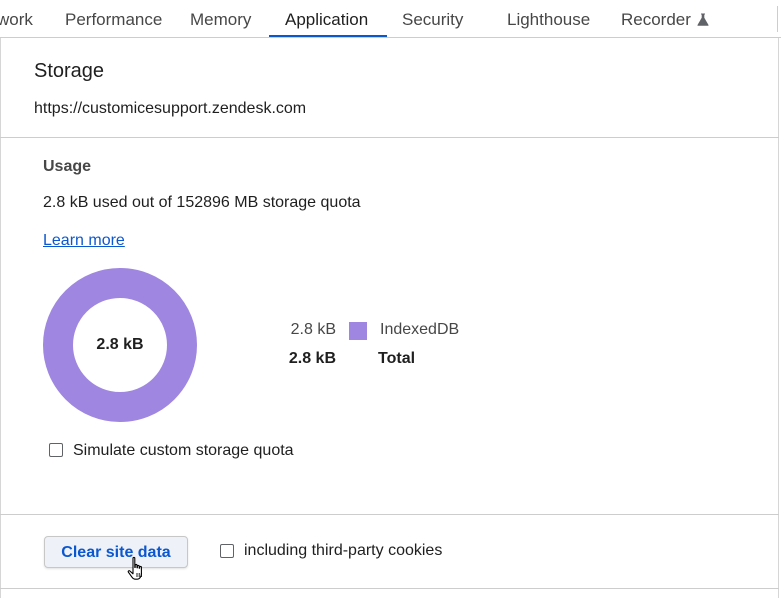 This screenshot has width=781, height=598. Describe the element at coordinates (67, 166) in the screenshot. I see `usage-heading: Usage` at that location.